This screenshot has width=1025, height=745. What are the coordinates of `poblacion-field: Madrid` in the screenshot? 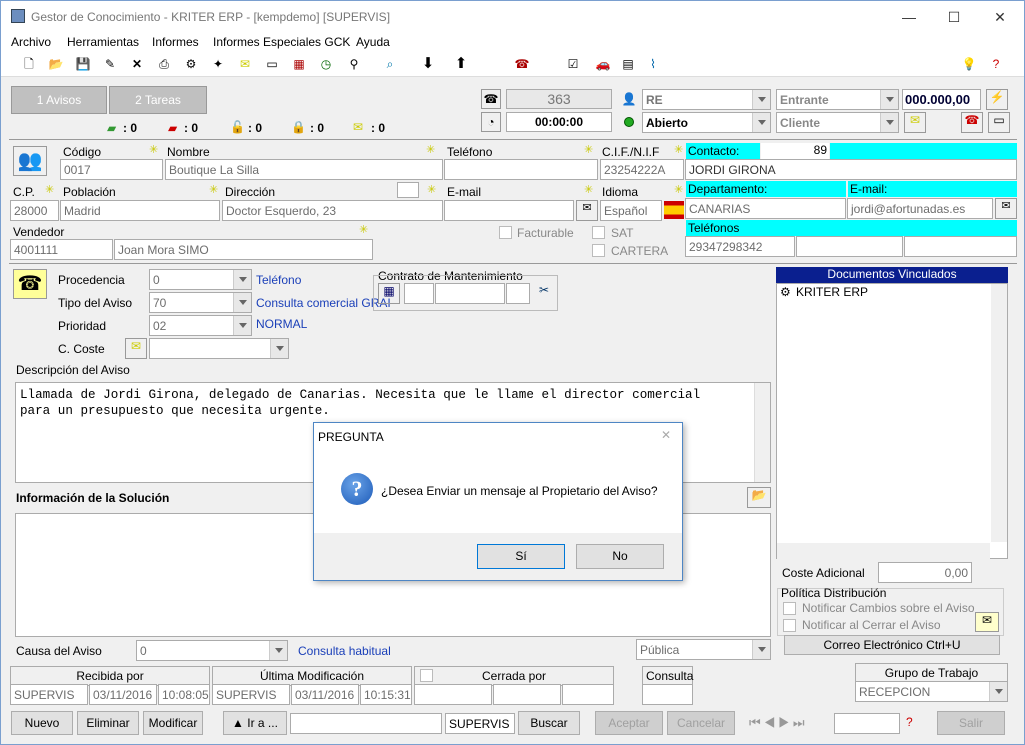 It's located at (140, 210).